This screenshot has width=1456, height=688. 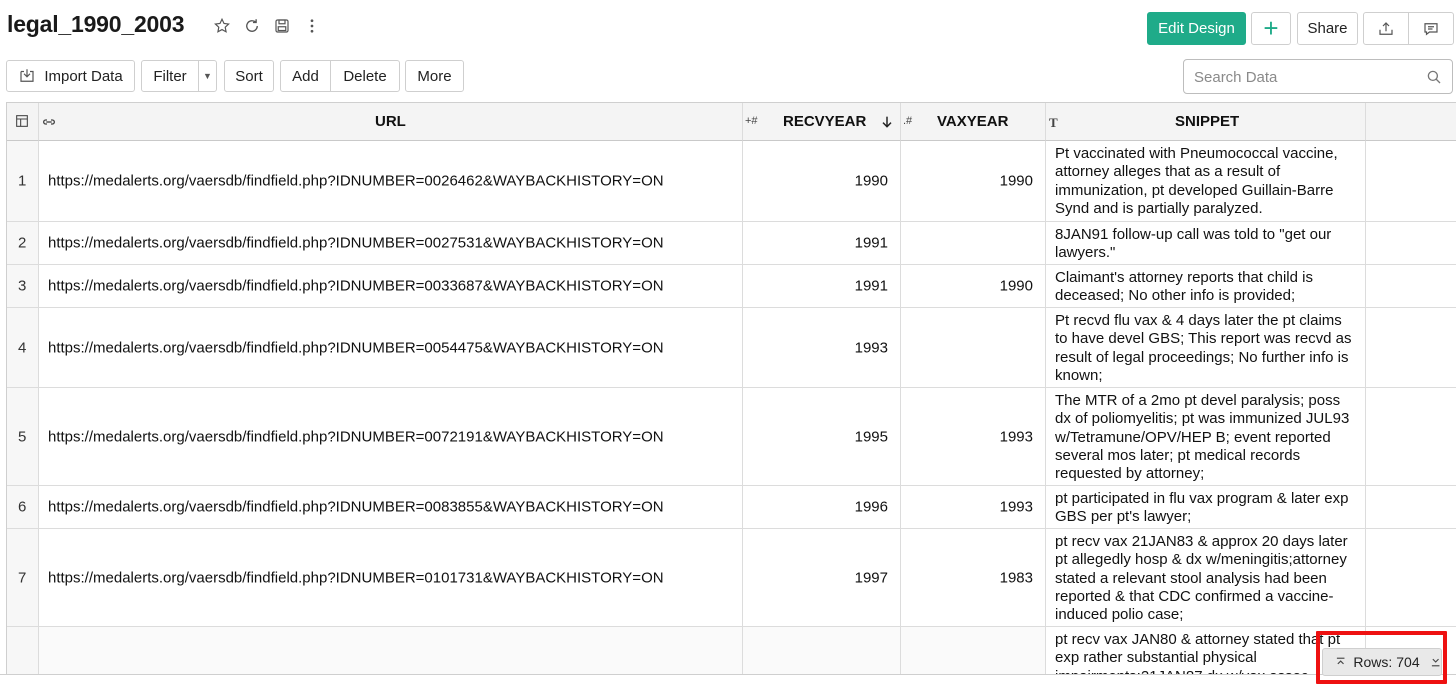 What do you see at coordinates (23, 437) in the screenshot?
I see `row-number: 5` at bounding box center [23, 437].